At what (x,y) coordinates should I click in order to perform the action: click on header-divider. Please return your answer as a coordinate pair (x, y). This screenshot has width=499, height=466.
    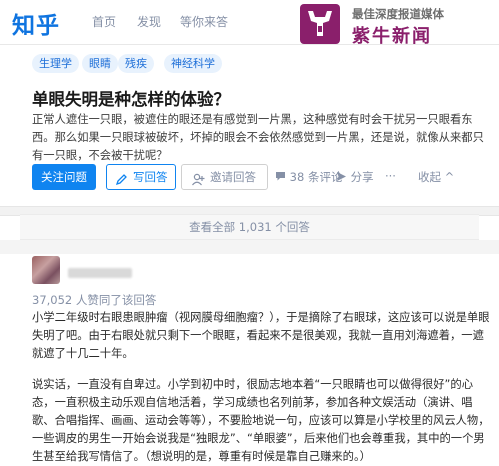
    Looking at the image, I should click on (249, 44).